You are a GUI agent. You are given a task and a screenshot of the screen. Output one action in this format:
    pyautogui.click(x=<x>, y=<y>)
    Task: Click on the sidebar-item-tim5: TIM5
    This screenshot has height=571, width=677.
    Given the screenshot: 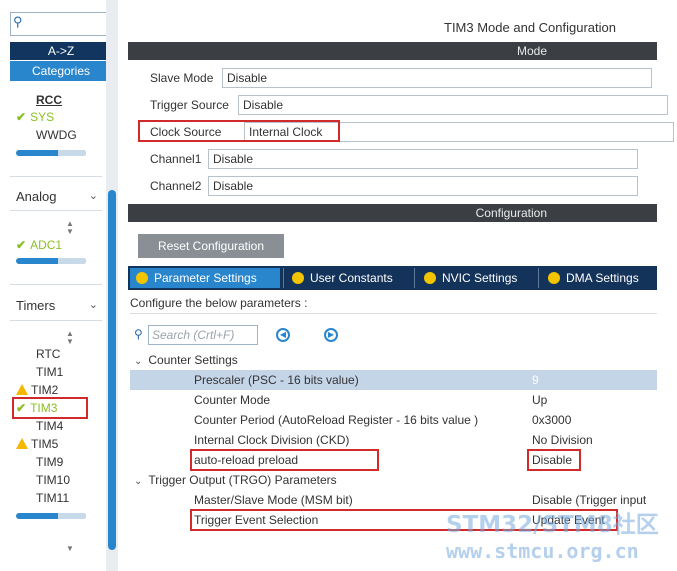 What is the action you would take?
    pyautogui.click(x=37, y=444)
    